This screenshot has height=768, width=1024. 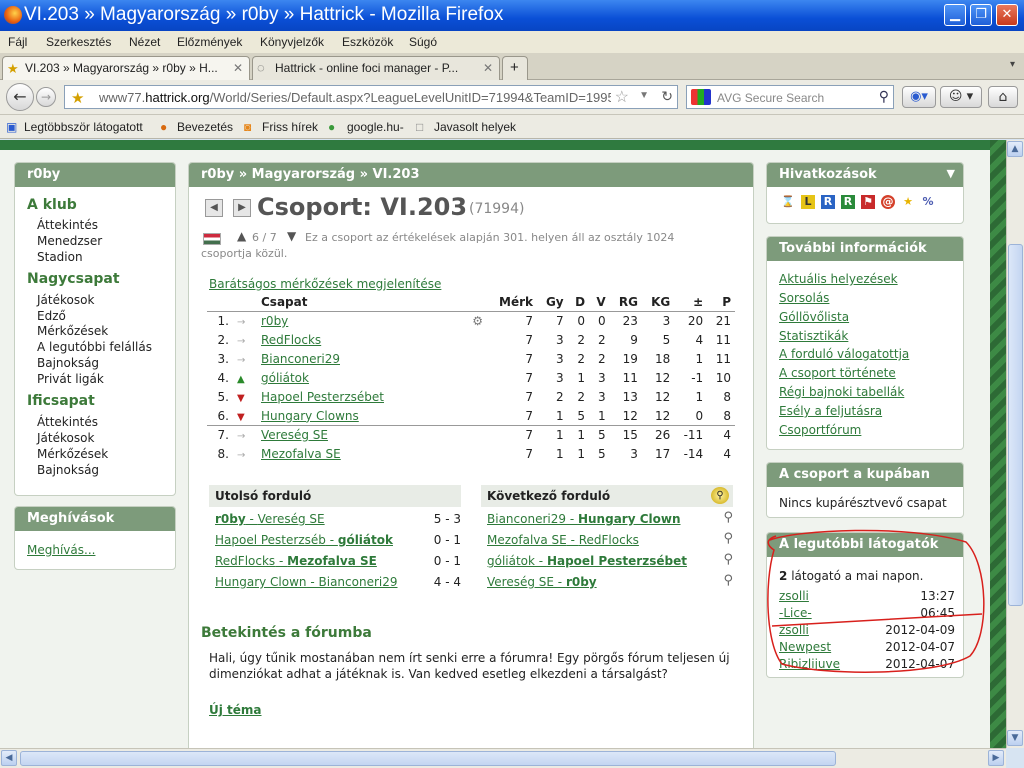 What do you see at coordinates (301, 454) in the screenshot?
I see `team-link: Mezofalva SE` at bounding box center [301, 454].